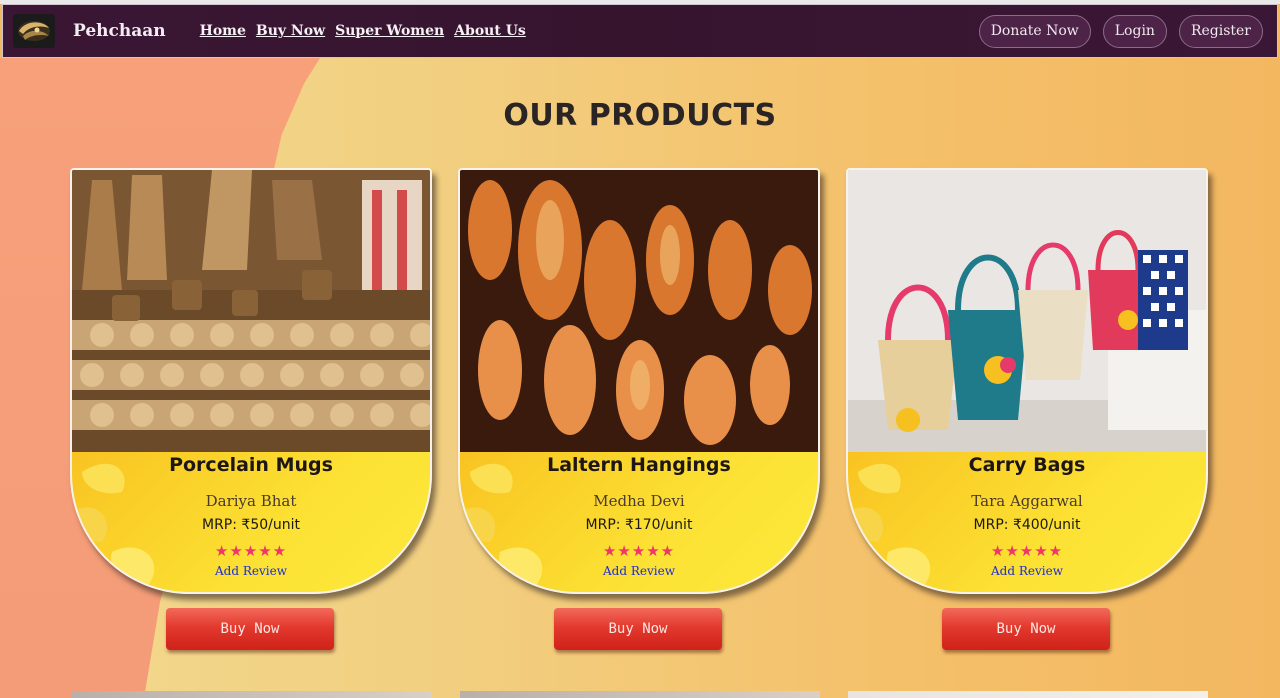  Describe the element at coordinates (639, 501) in the screenshot. I see `product-maker: Medha Devi` at that location.